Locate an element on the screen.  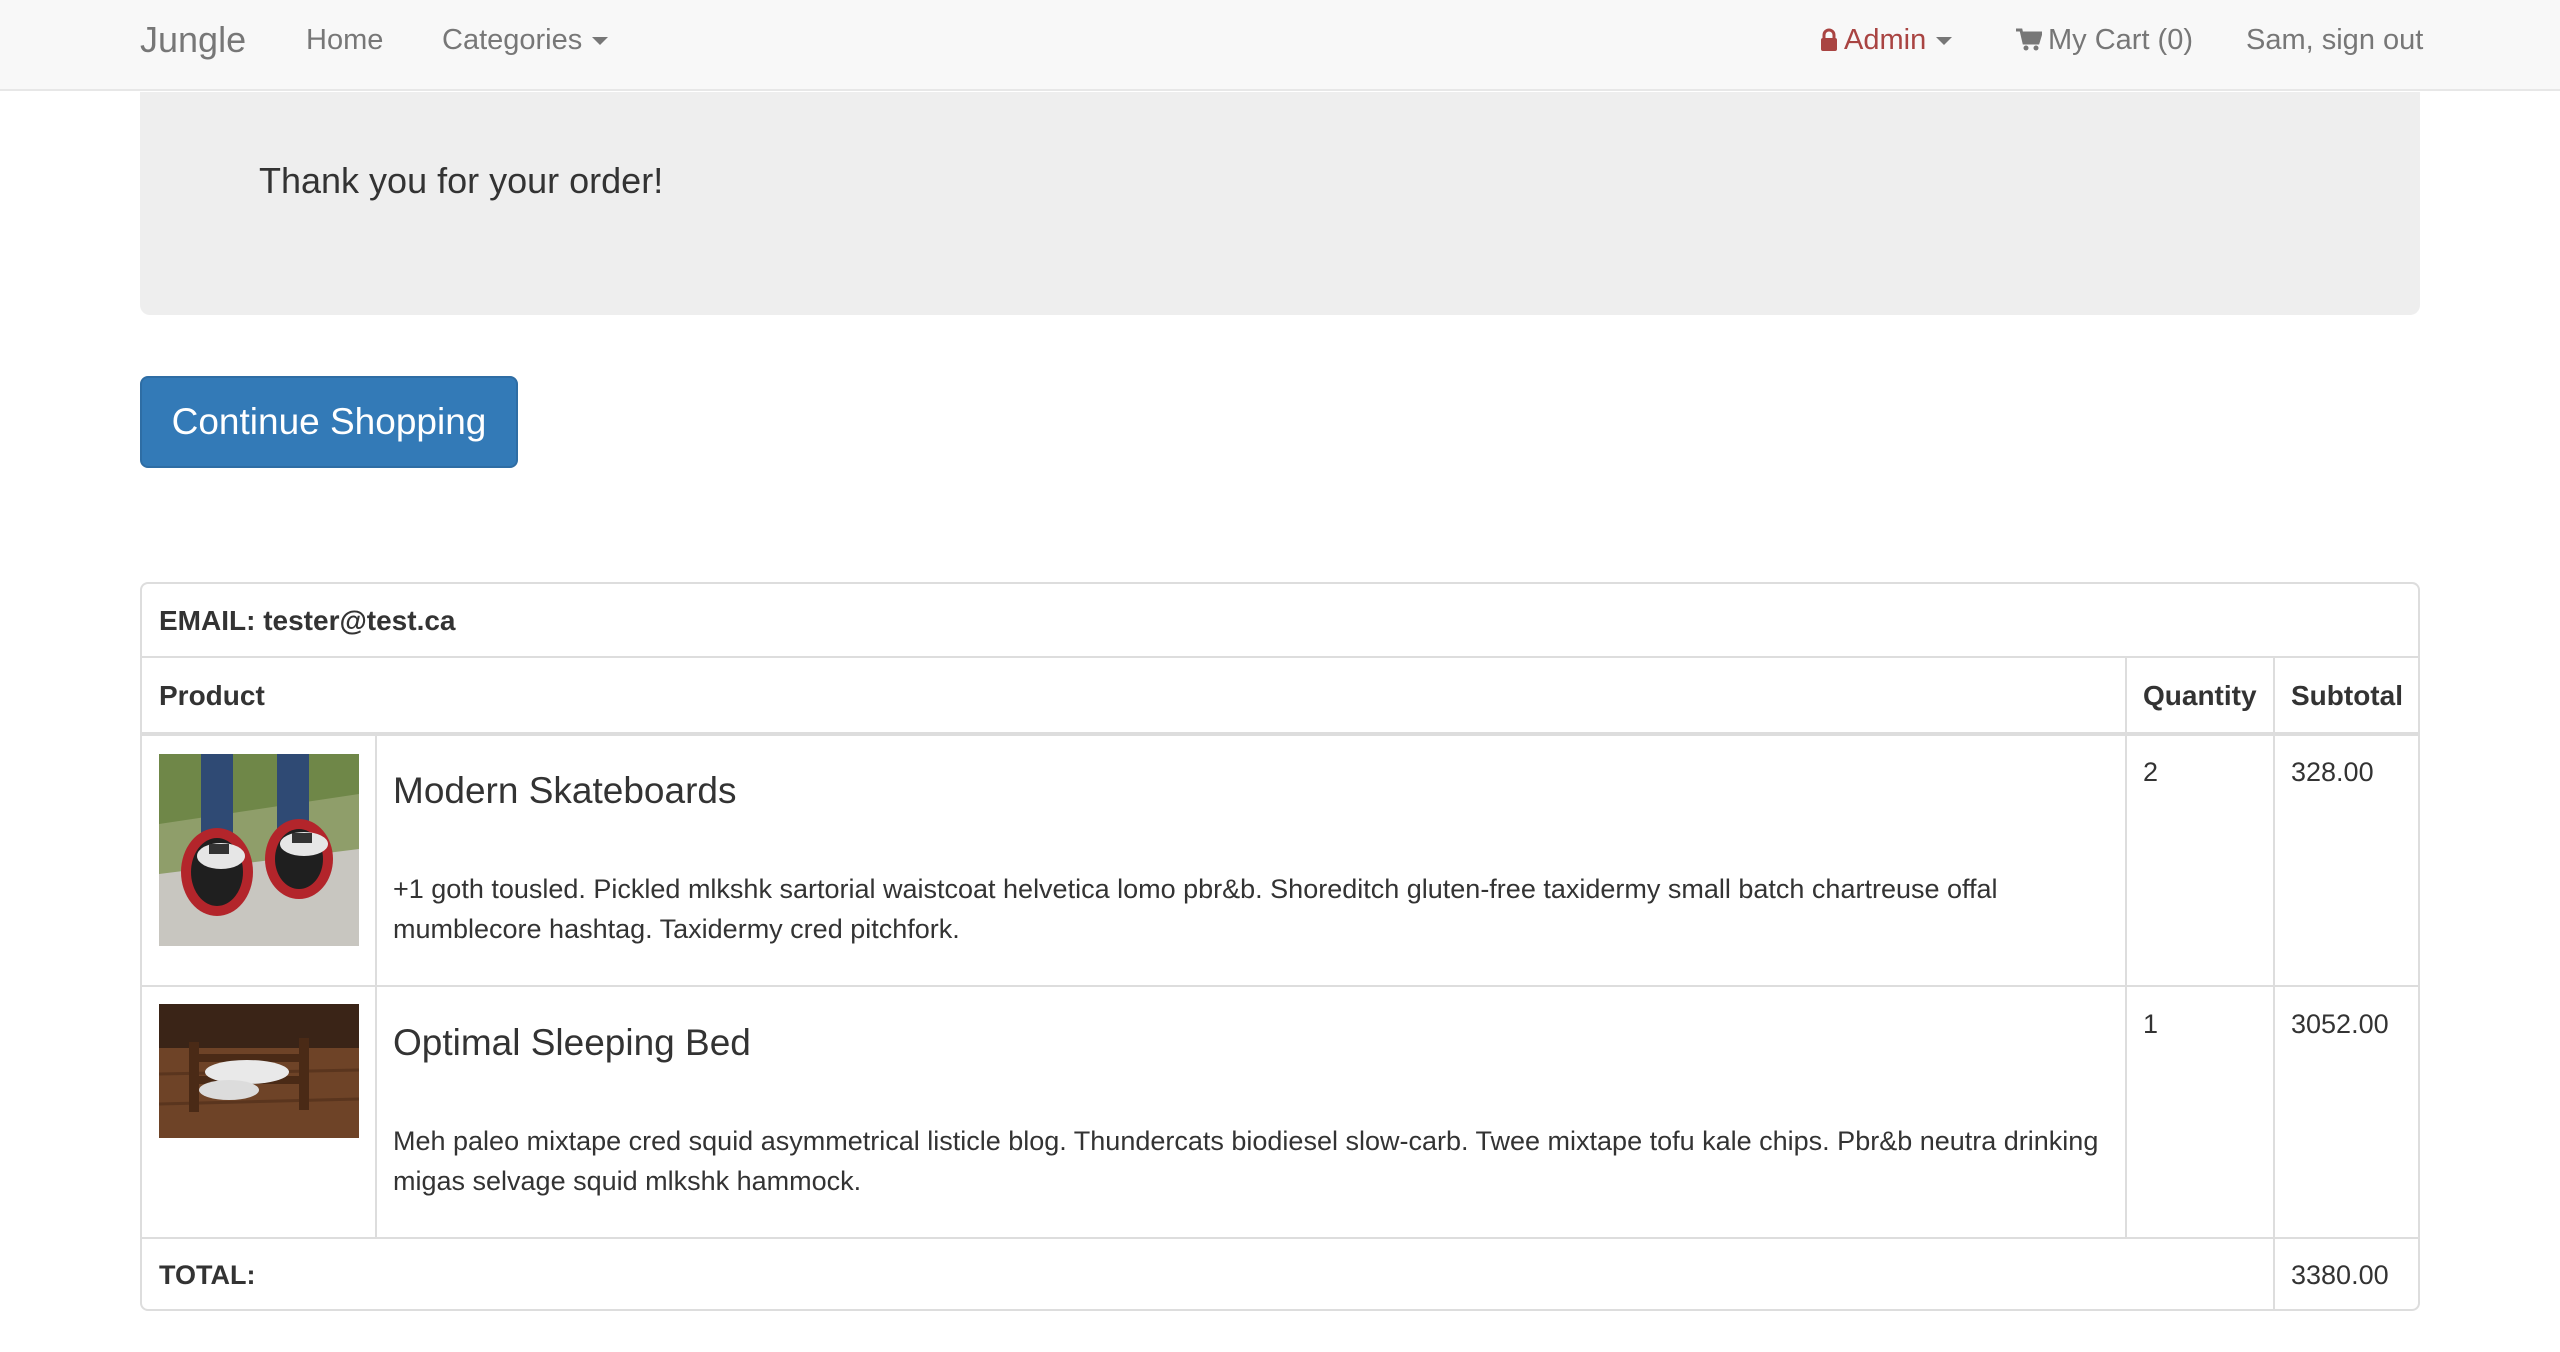
column-header-quantity: Quantity is located at coordinates (2200, 695).